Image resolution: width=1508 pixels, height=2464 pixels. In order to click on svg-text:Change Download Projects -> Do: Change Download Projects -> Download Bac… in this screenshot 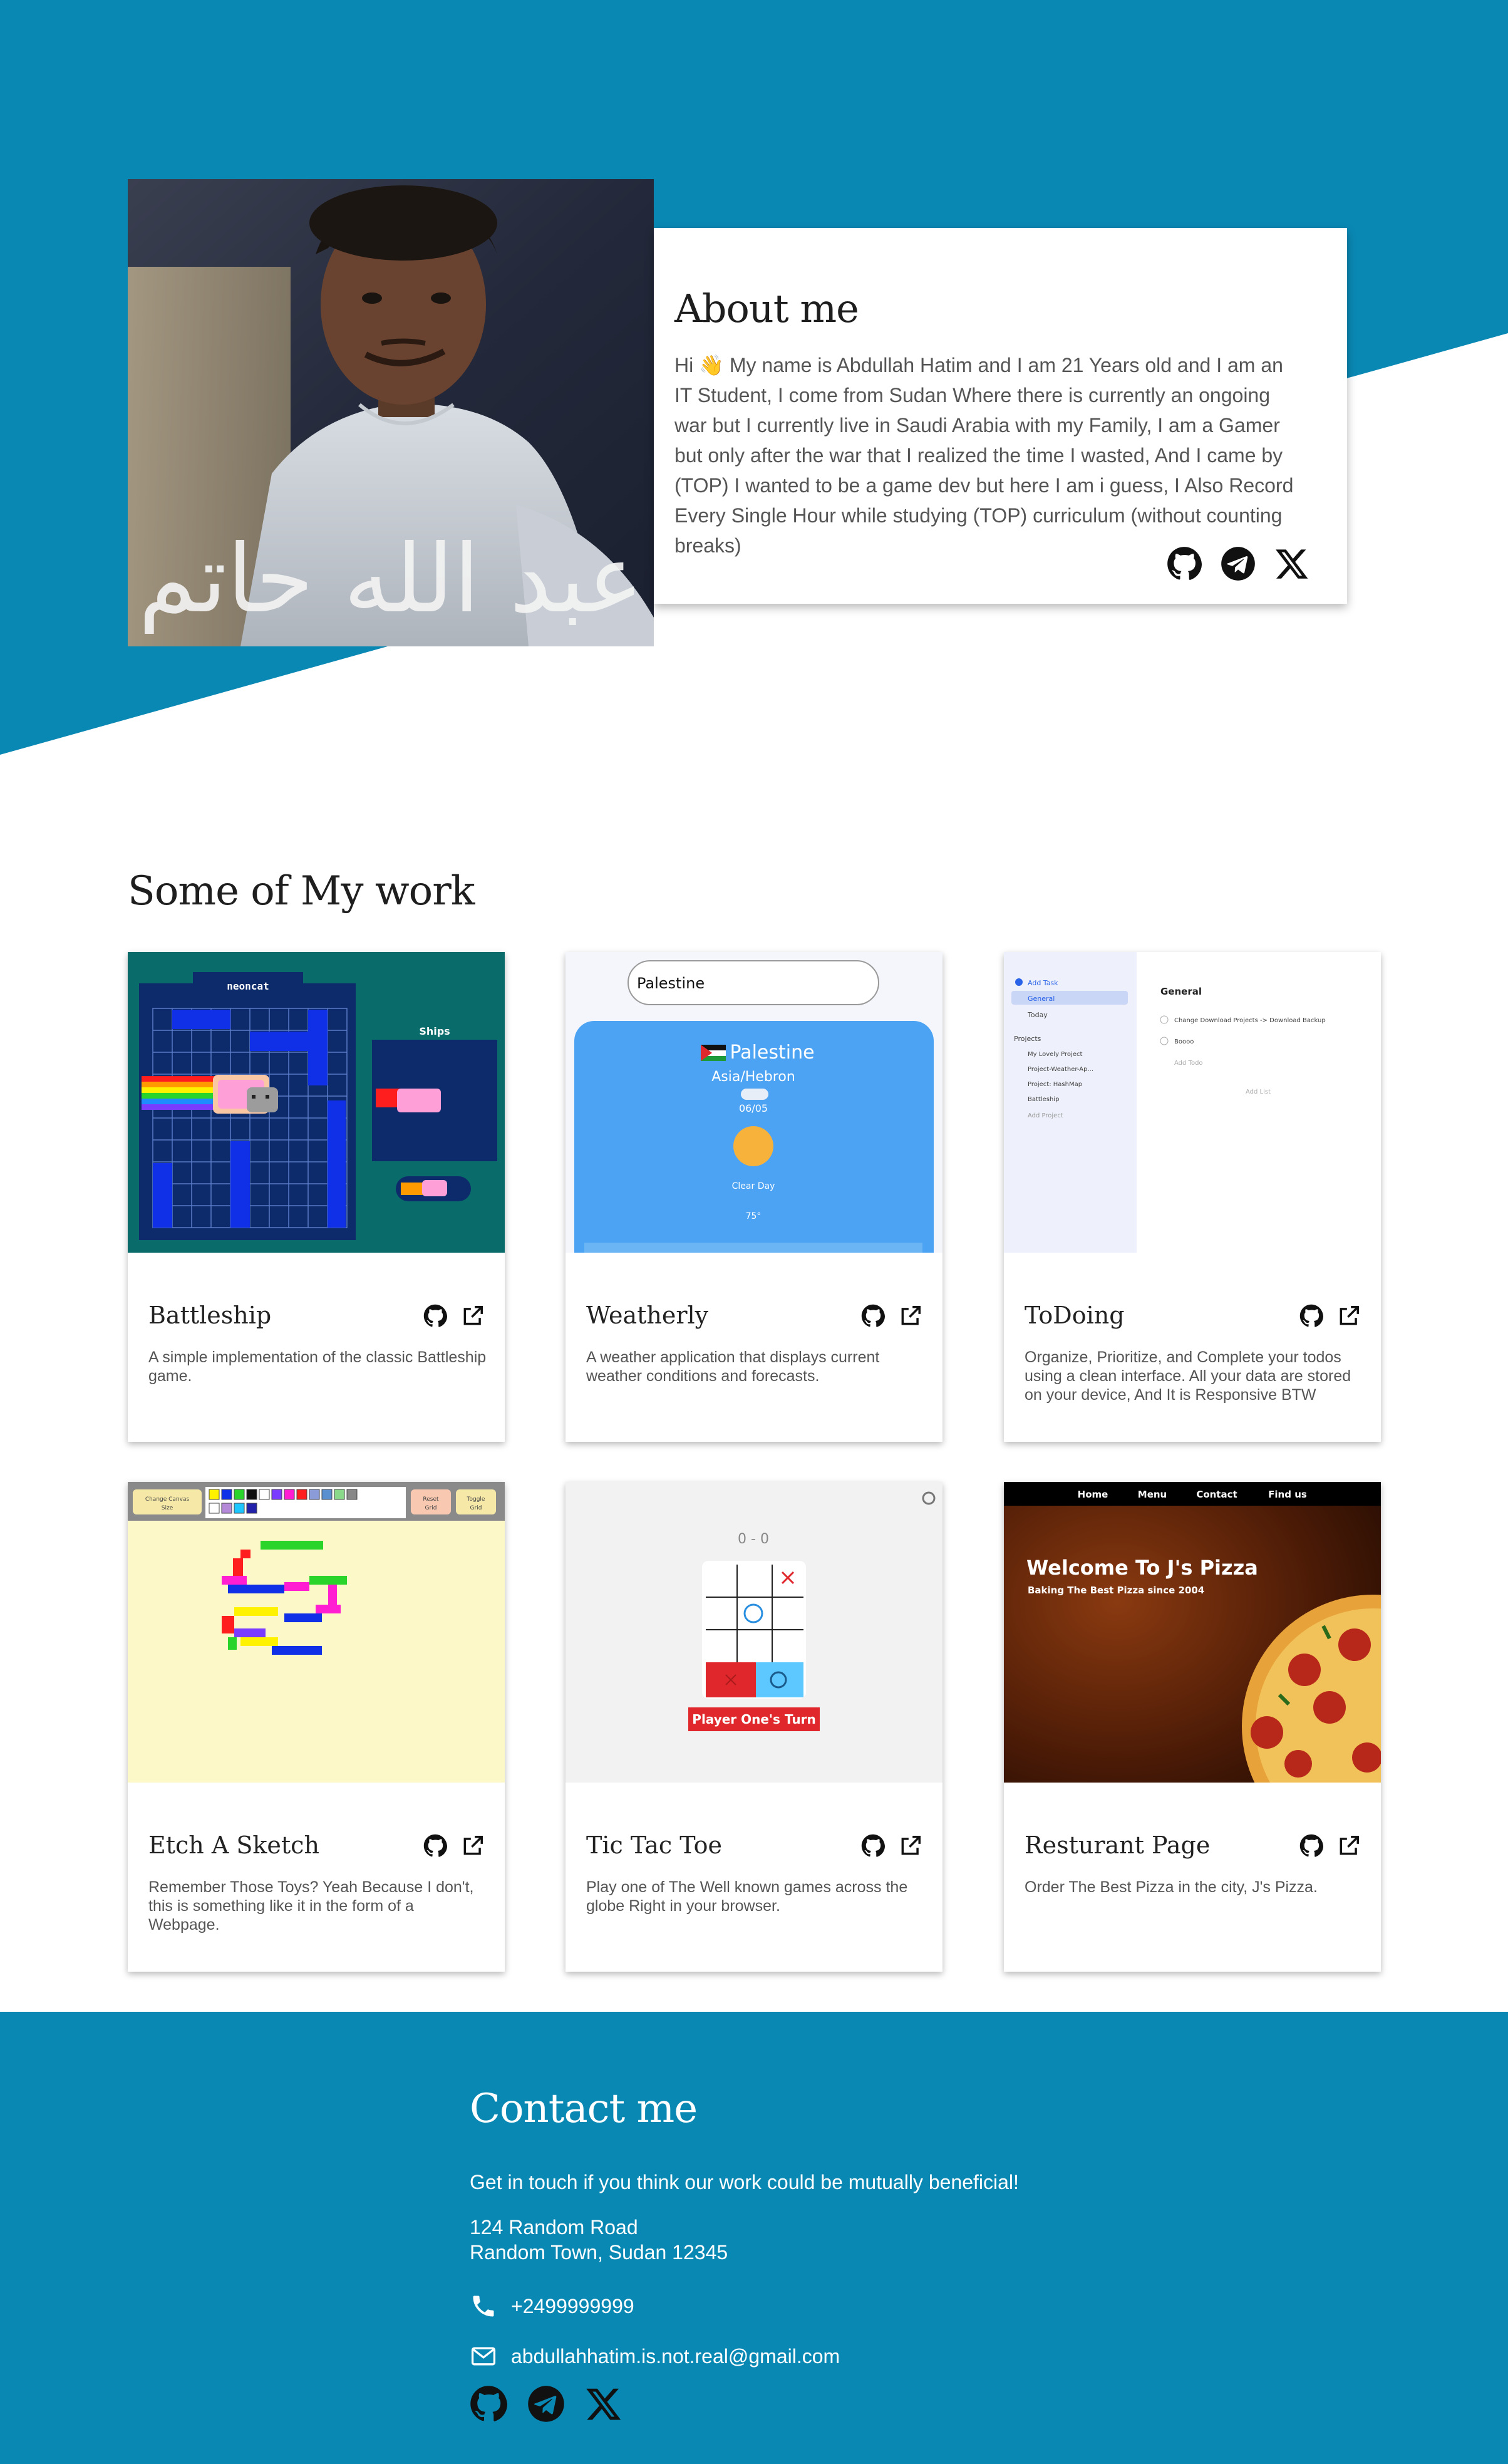, I will do `click(1250, 1020)`.